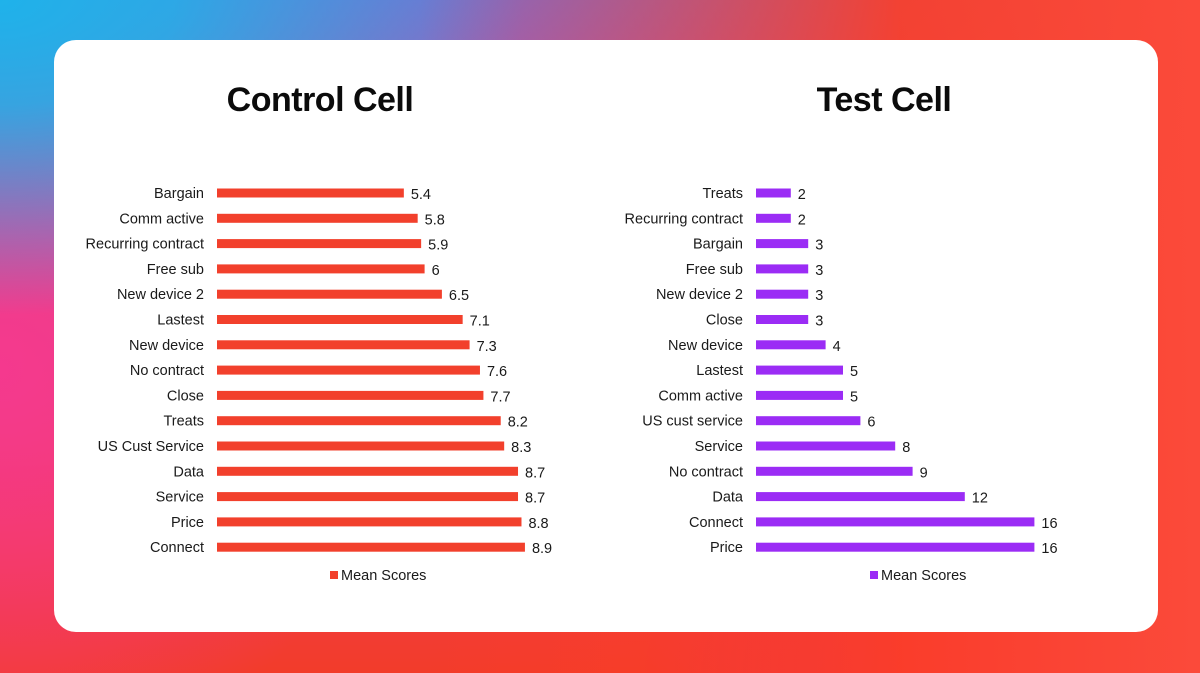 The height and width of the screenshot is (673, 1200). What do you see at coordinates (180, 498) in the screenshot?
I see `category-label: Service` at bounding box center [180, 498].